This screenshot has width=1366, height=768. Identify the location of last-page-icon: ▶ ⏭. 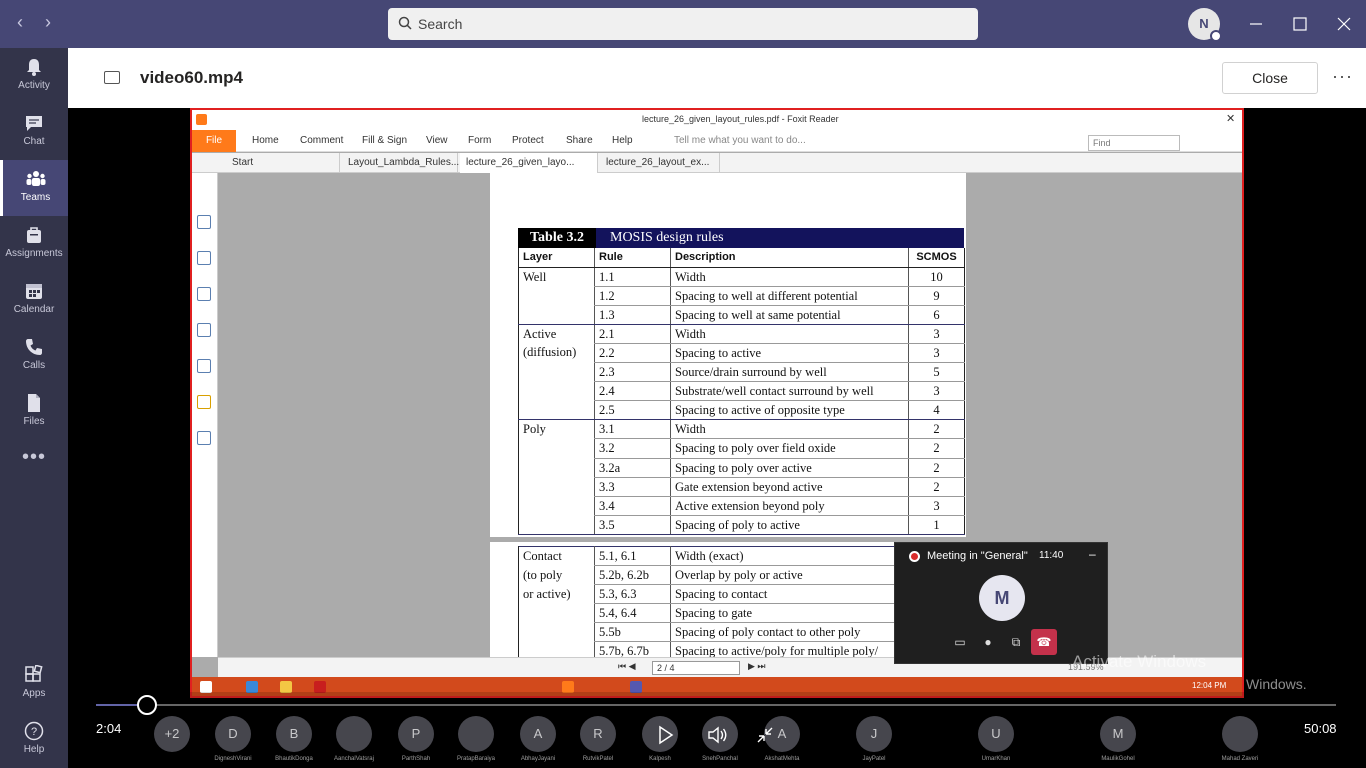
(757, 666).